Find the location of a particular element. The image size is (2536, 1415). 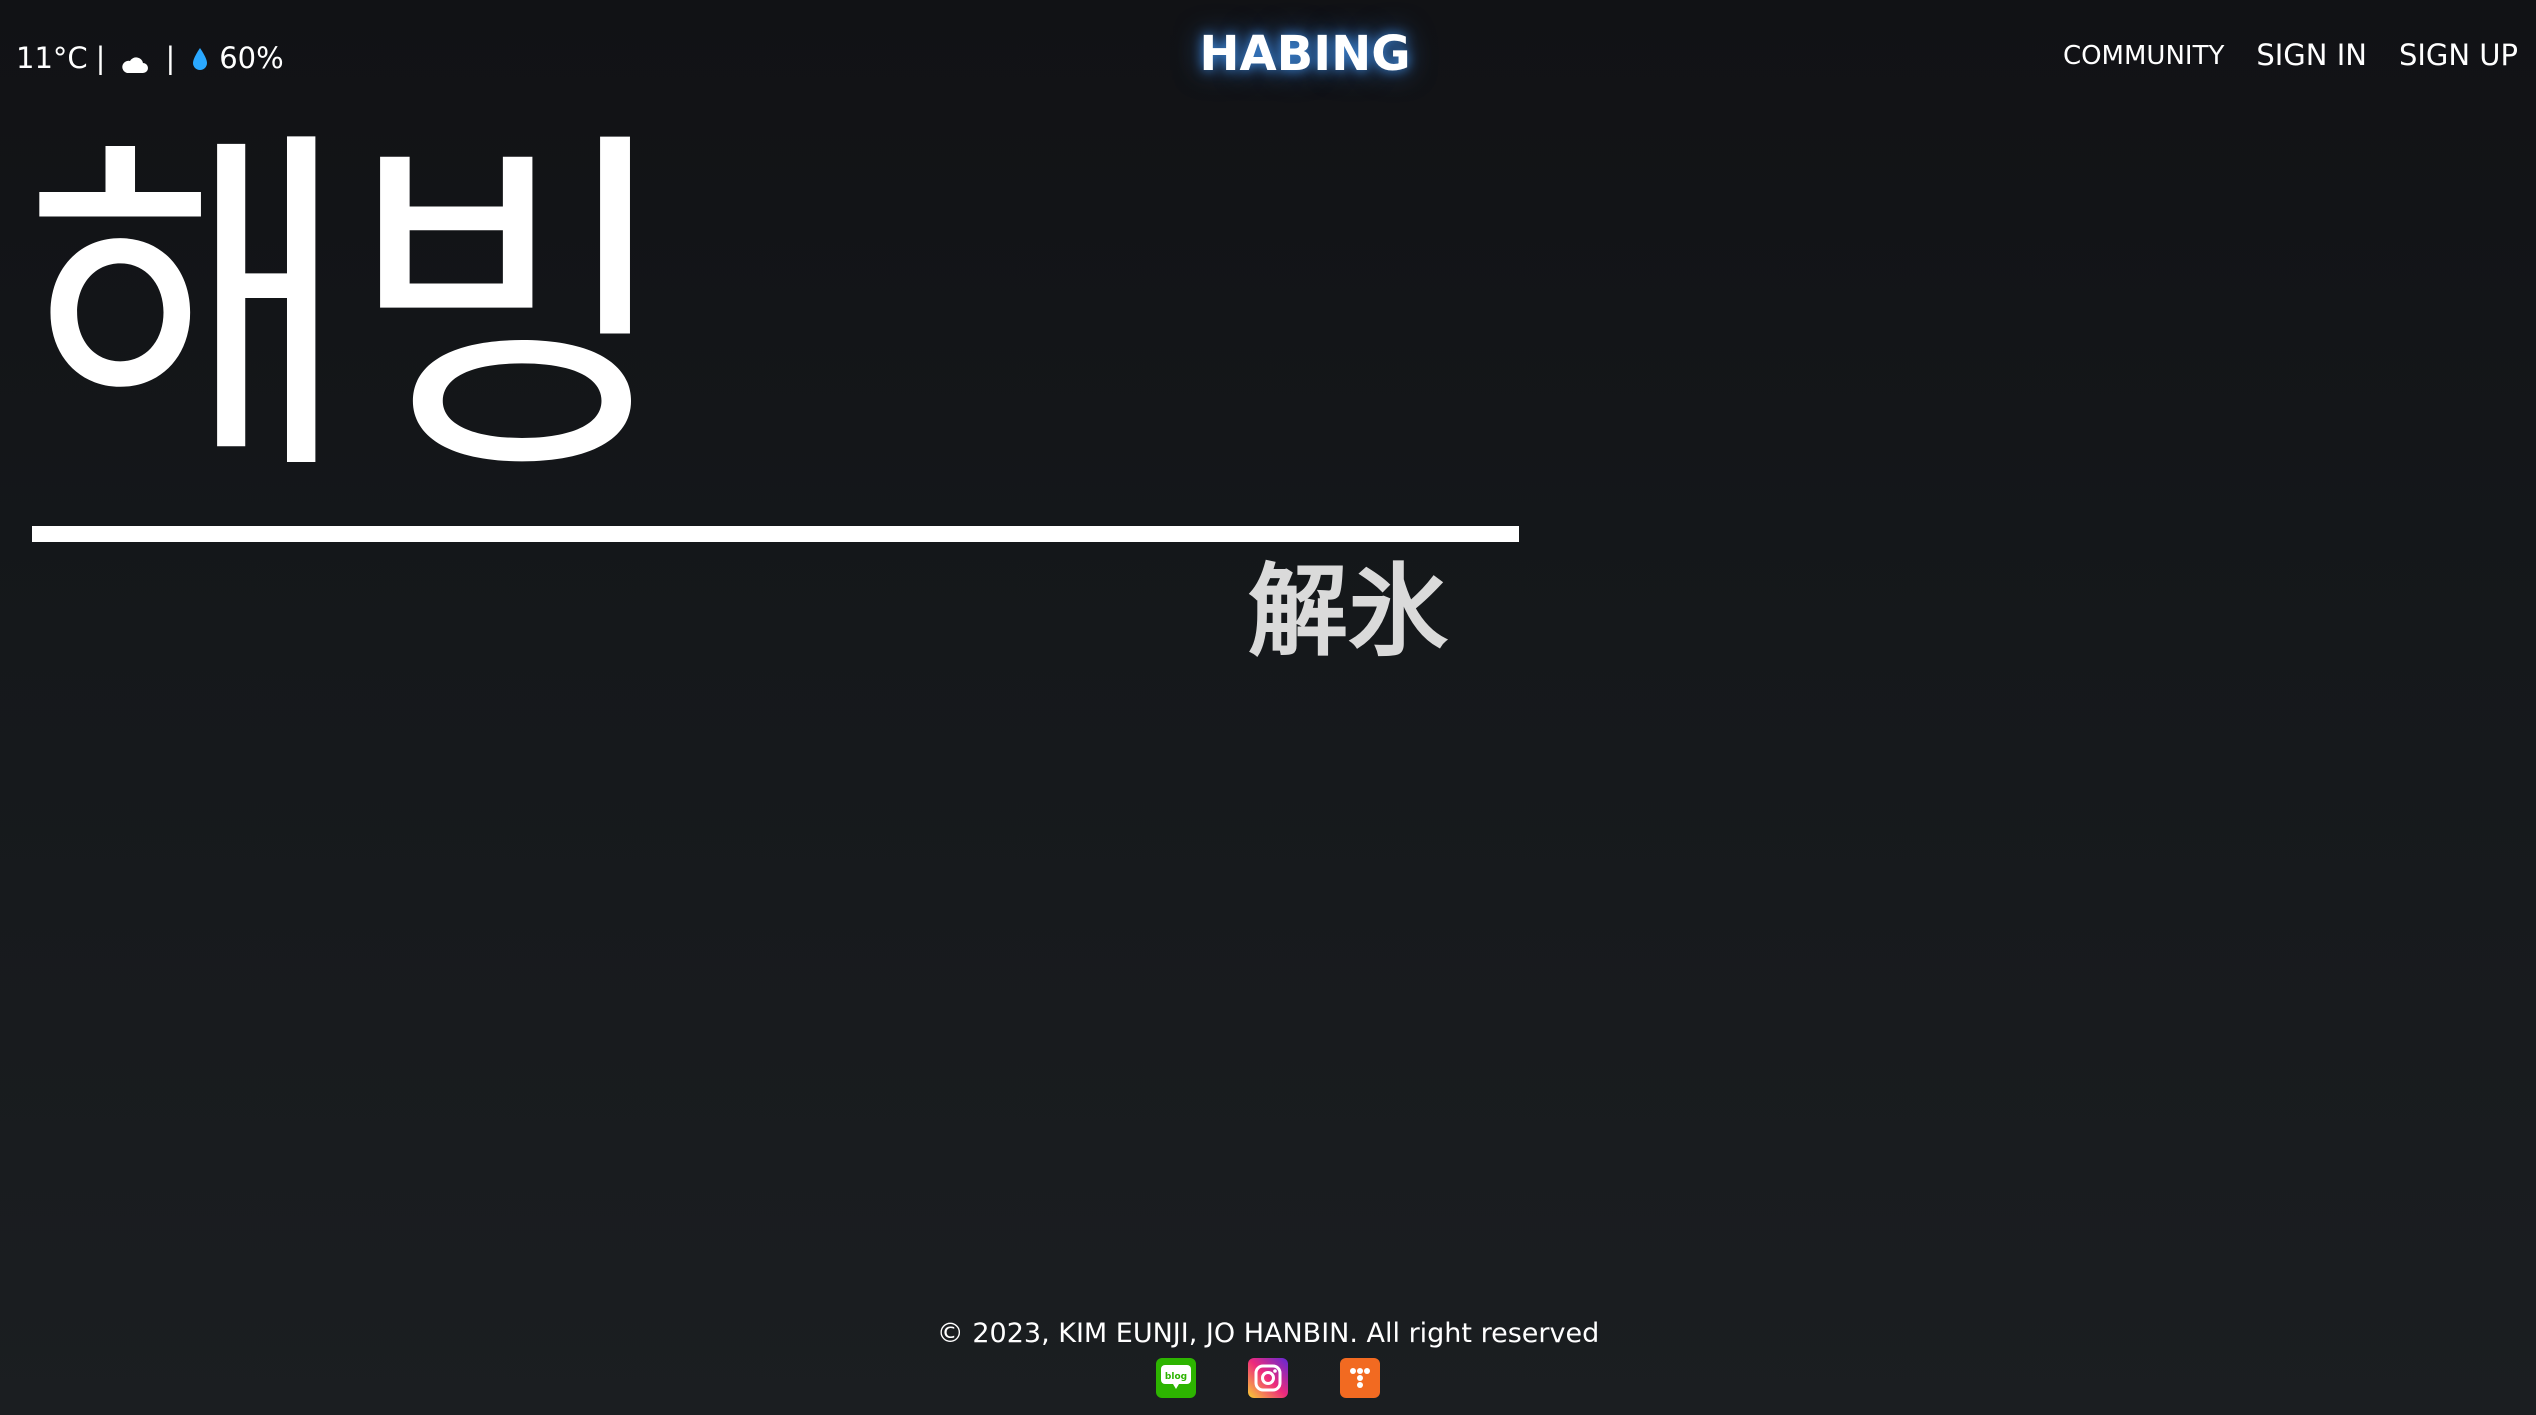

temperature-text: 11°C is located at coordinates (52, 58).